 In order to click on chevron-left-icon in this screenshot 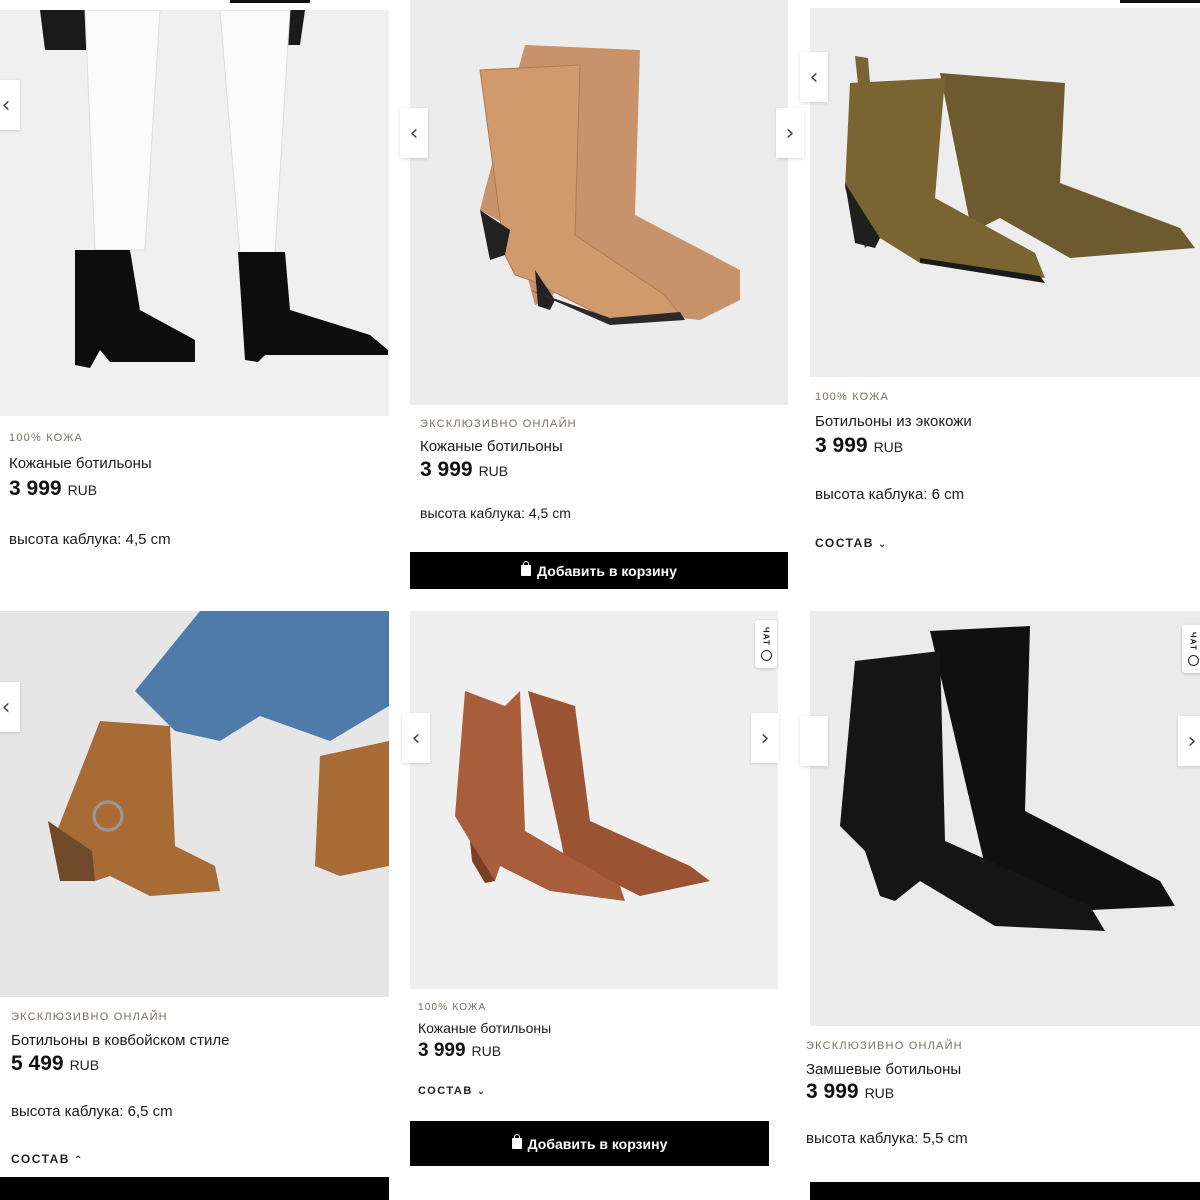, I will do `click(814, 741)`.